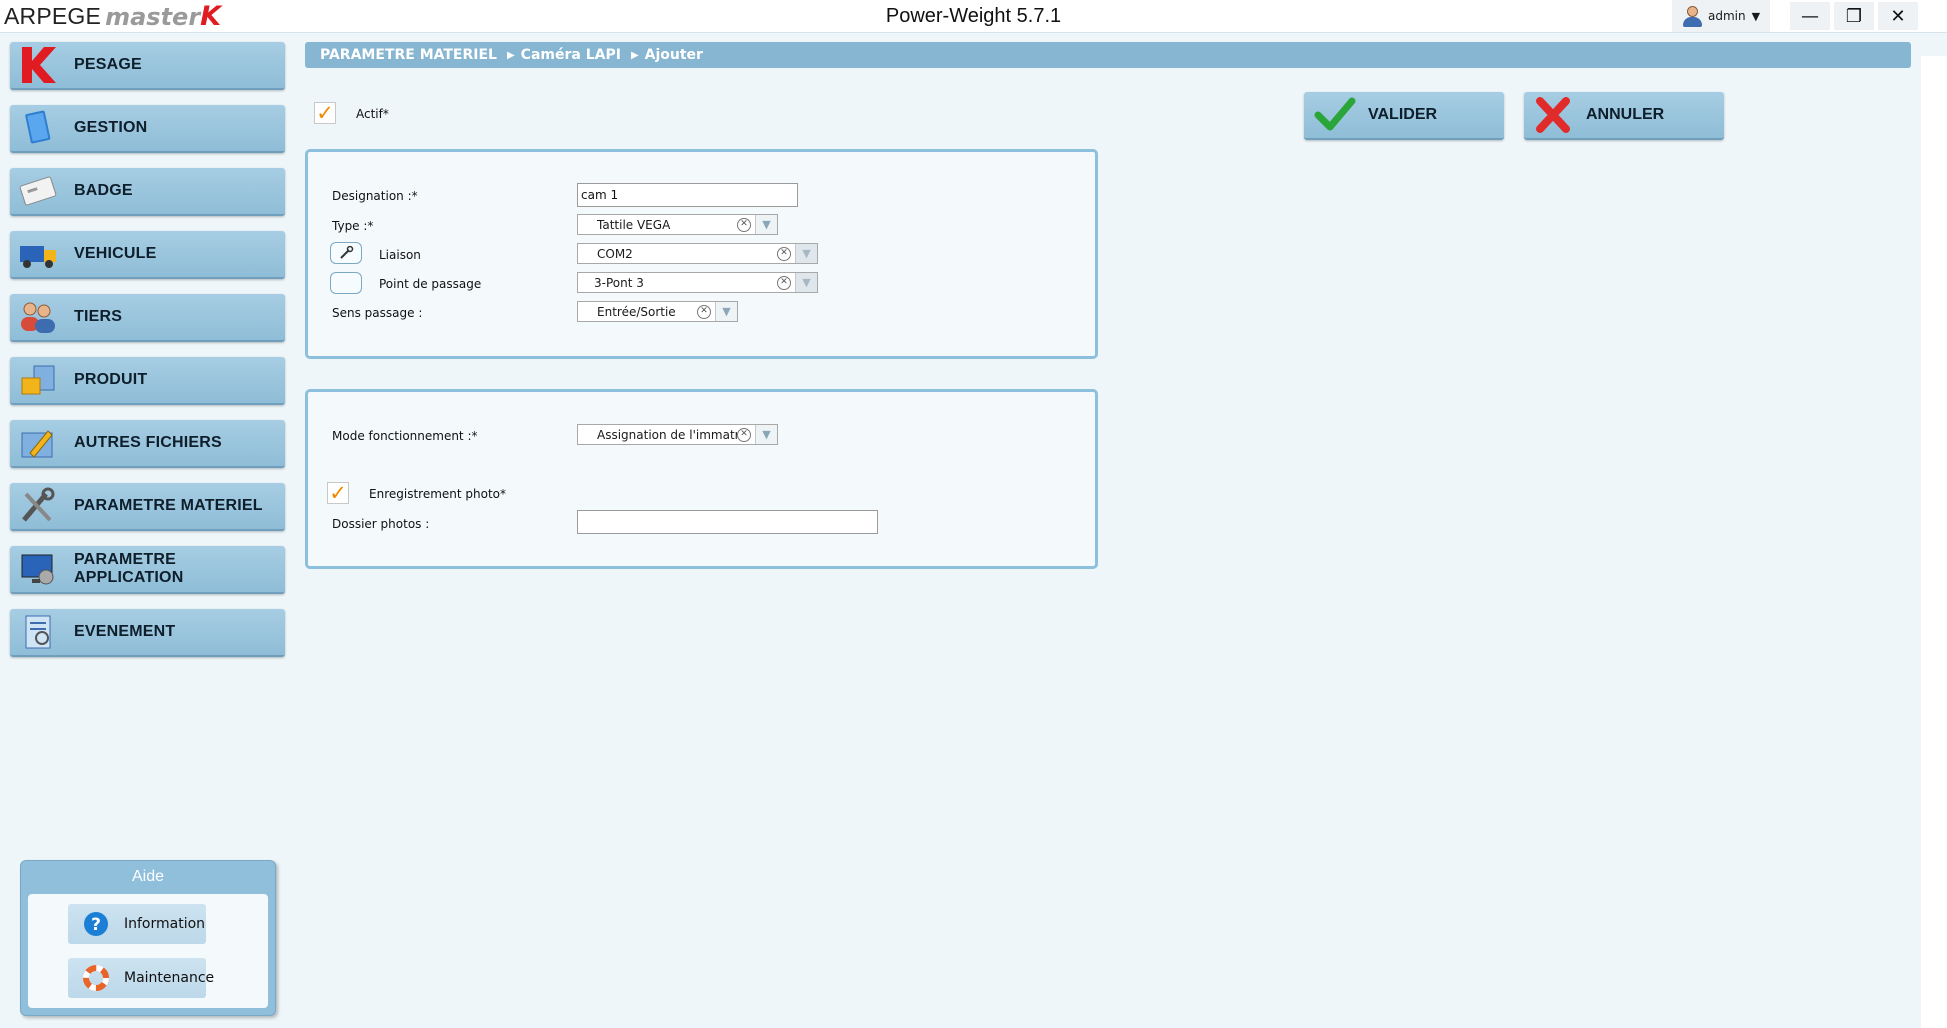  Describe the element at coordinates (38, 65) in the screenshot. I see `k-logo-icon` at that location.